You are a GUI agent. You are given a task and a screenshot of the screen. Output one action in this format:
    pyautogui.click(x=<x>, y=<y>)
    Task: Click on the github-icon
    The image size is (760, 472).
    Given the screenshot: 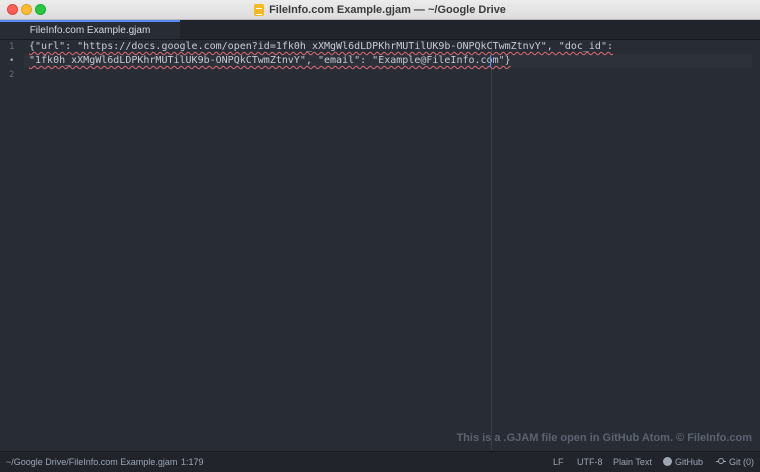 What is the action you would take?
    pyautogui.click(x=667, y=461)
    